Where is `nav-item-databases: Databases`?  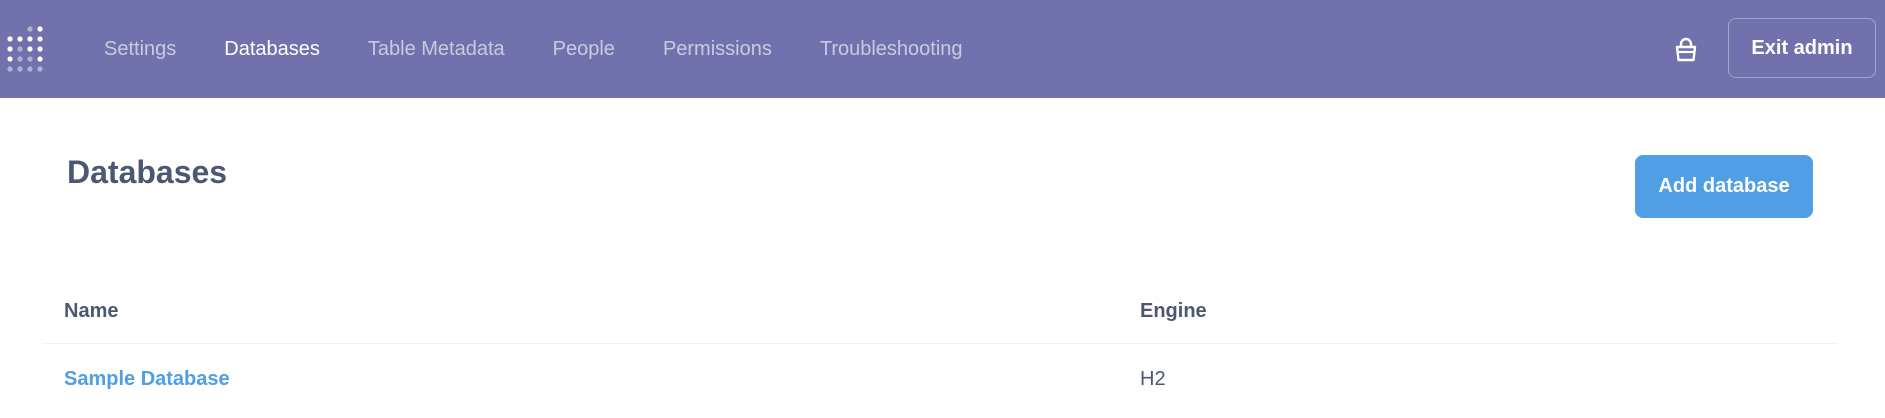 nav-item-databases: Databases is located at coordinates (272, 49).